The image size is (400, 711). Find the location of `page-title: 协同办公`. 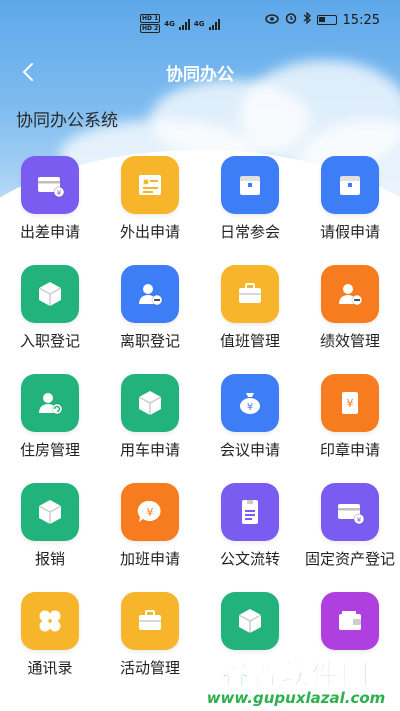

page-title: 协同办公 is located at coordinates (200, 74).